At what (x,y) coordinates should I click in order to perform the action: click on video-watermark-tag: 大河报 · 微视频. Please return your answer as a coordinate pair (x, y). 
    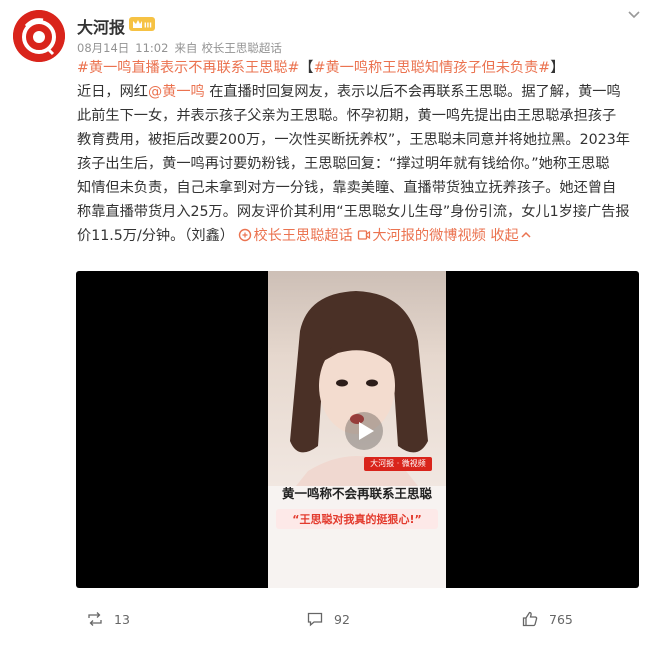
    Looking at the image, I should click on (398, 464).